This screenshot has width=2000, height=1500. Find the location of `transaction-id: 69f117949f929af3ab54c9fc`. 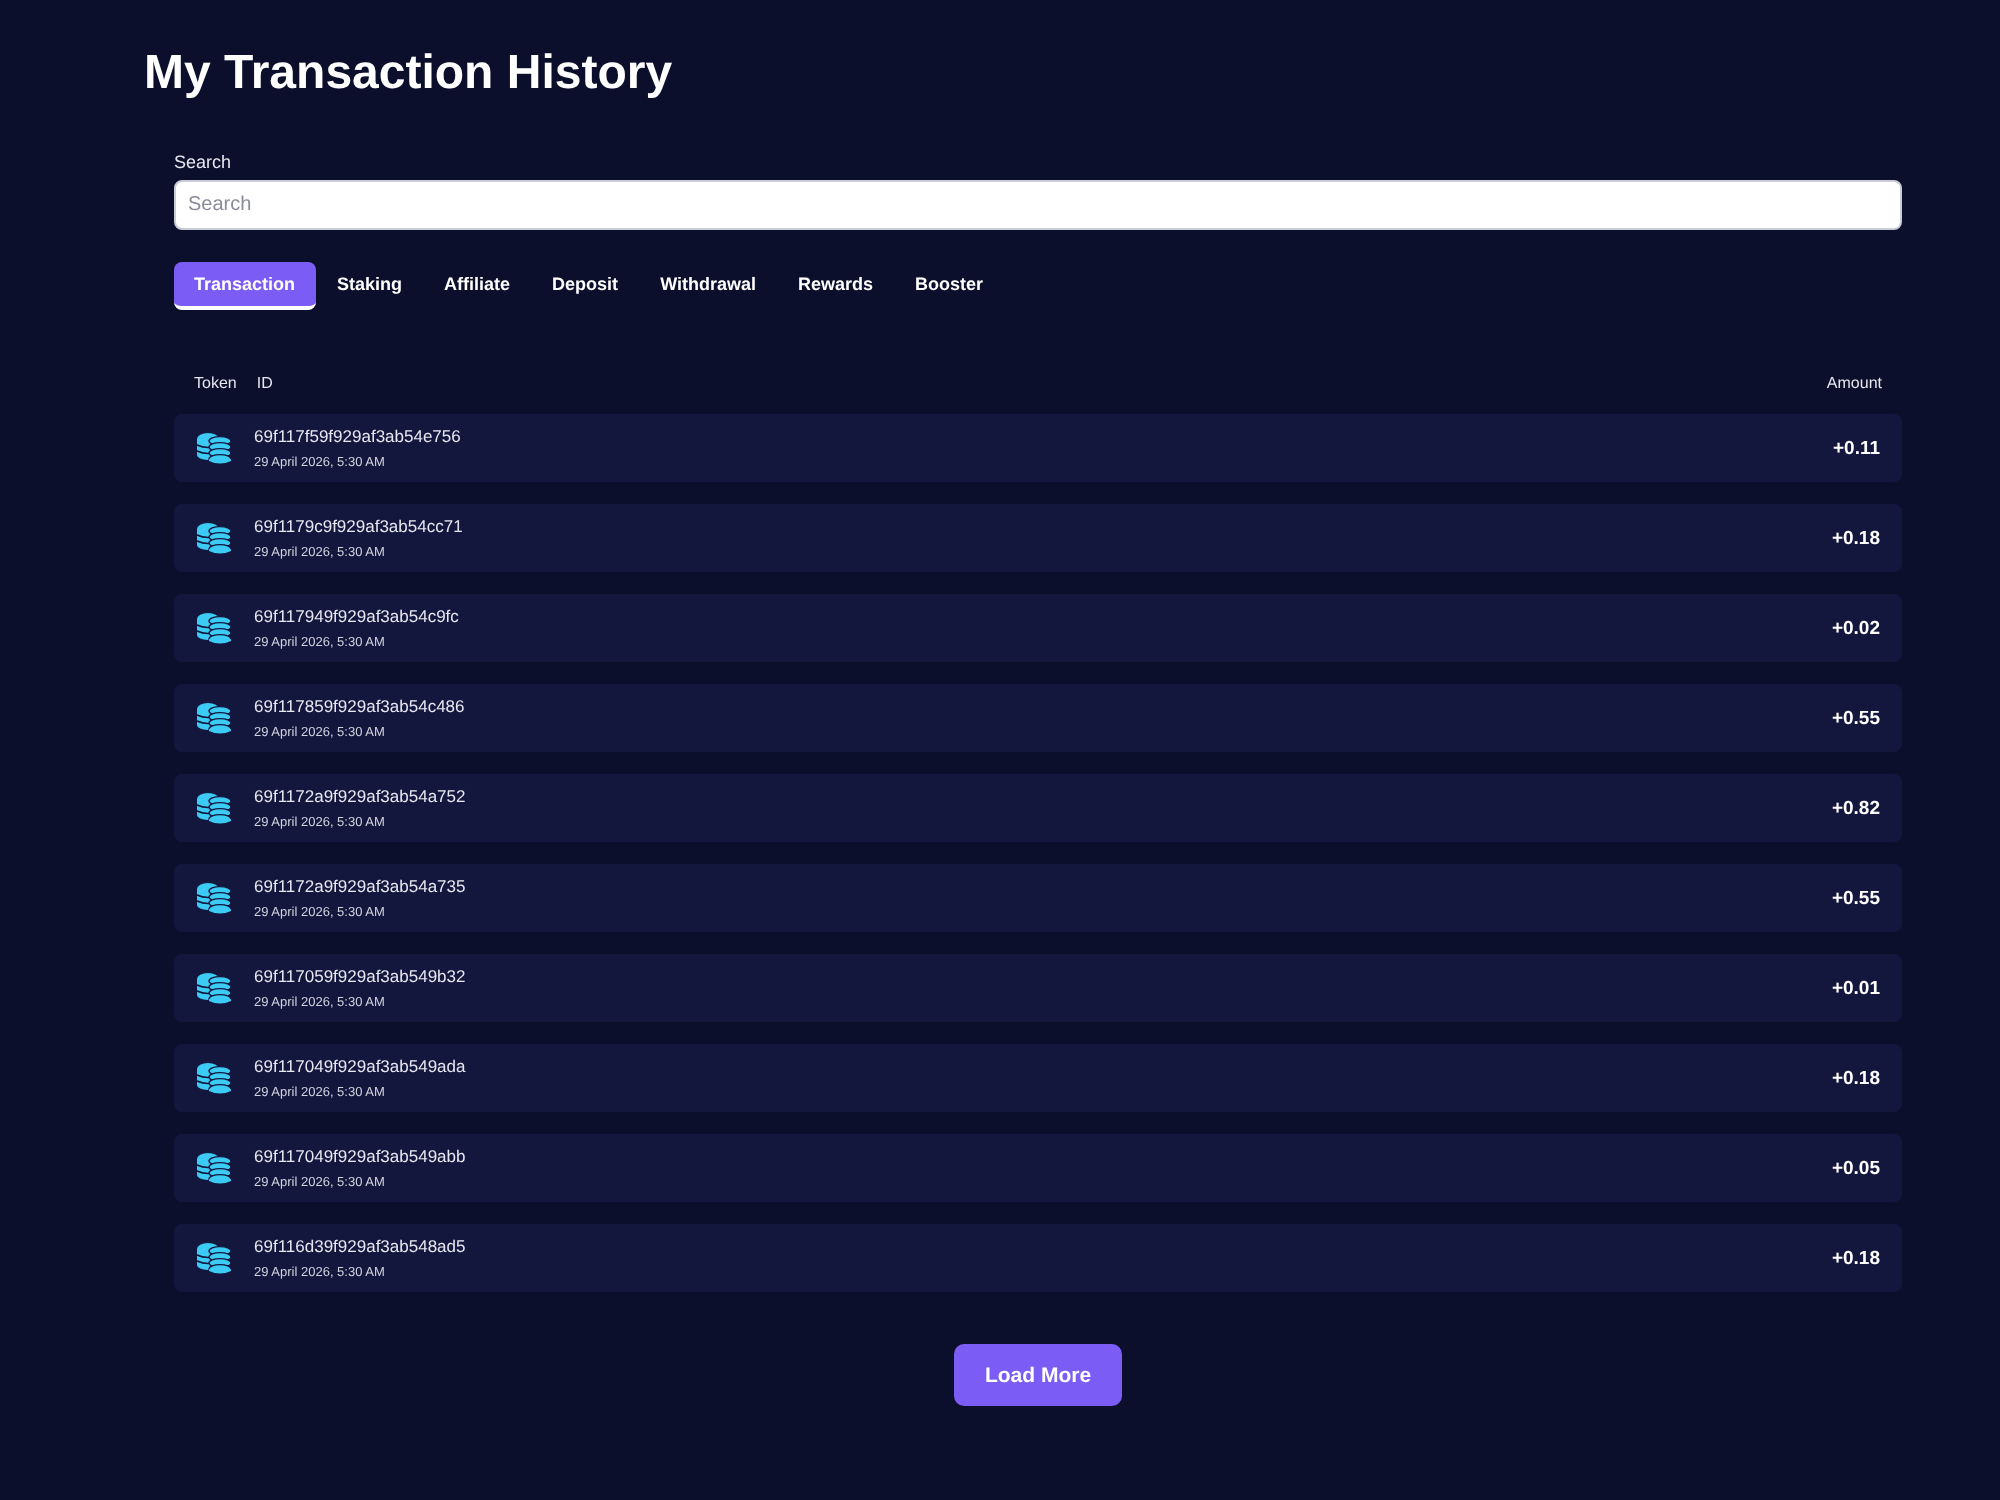

transaction-id: 69f117949f929af3ab54c9fc is located at coordinates (357, 616).